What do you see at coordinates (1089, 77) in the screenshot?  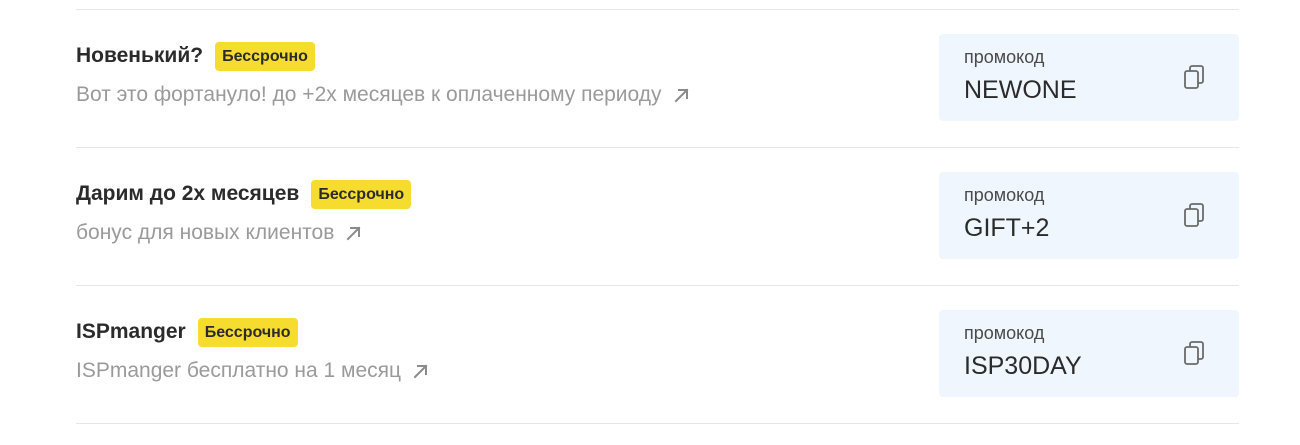 I see `promo-code-box: промокод NEWONE` at bounding box center [1089, 77].